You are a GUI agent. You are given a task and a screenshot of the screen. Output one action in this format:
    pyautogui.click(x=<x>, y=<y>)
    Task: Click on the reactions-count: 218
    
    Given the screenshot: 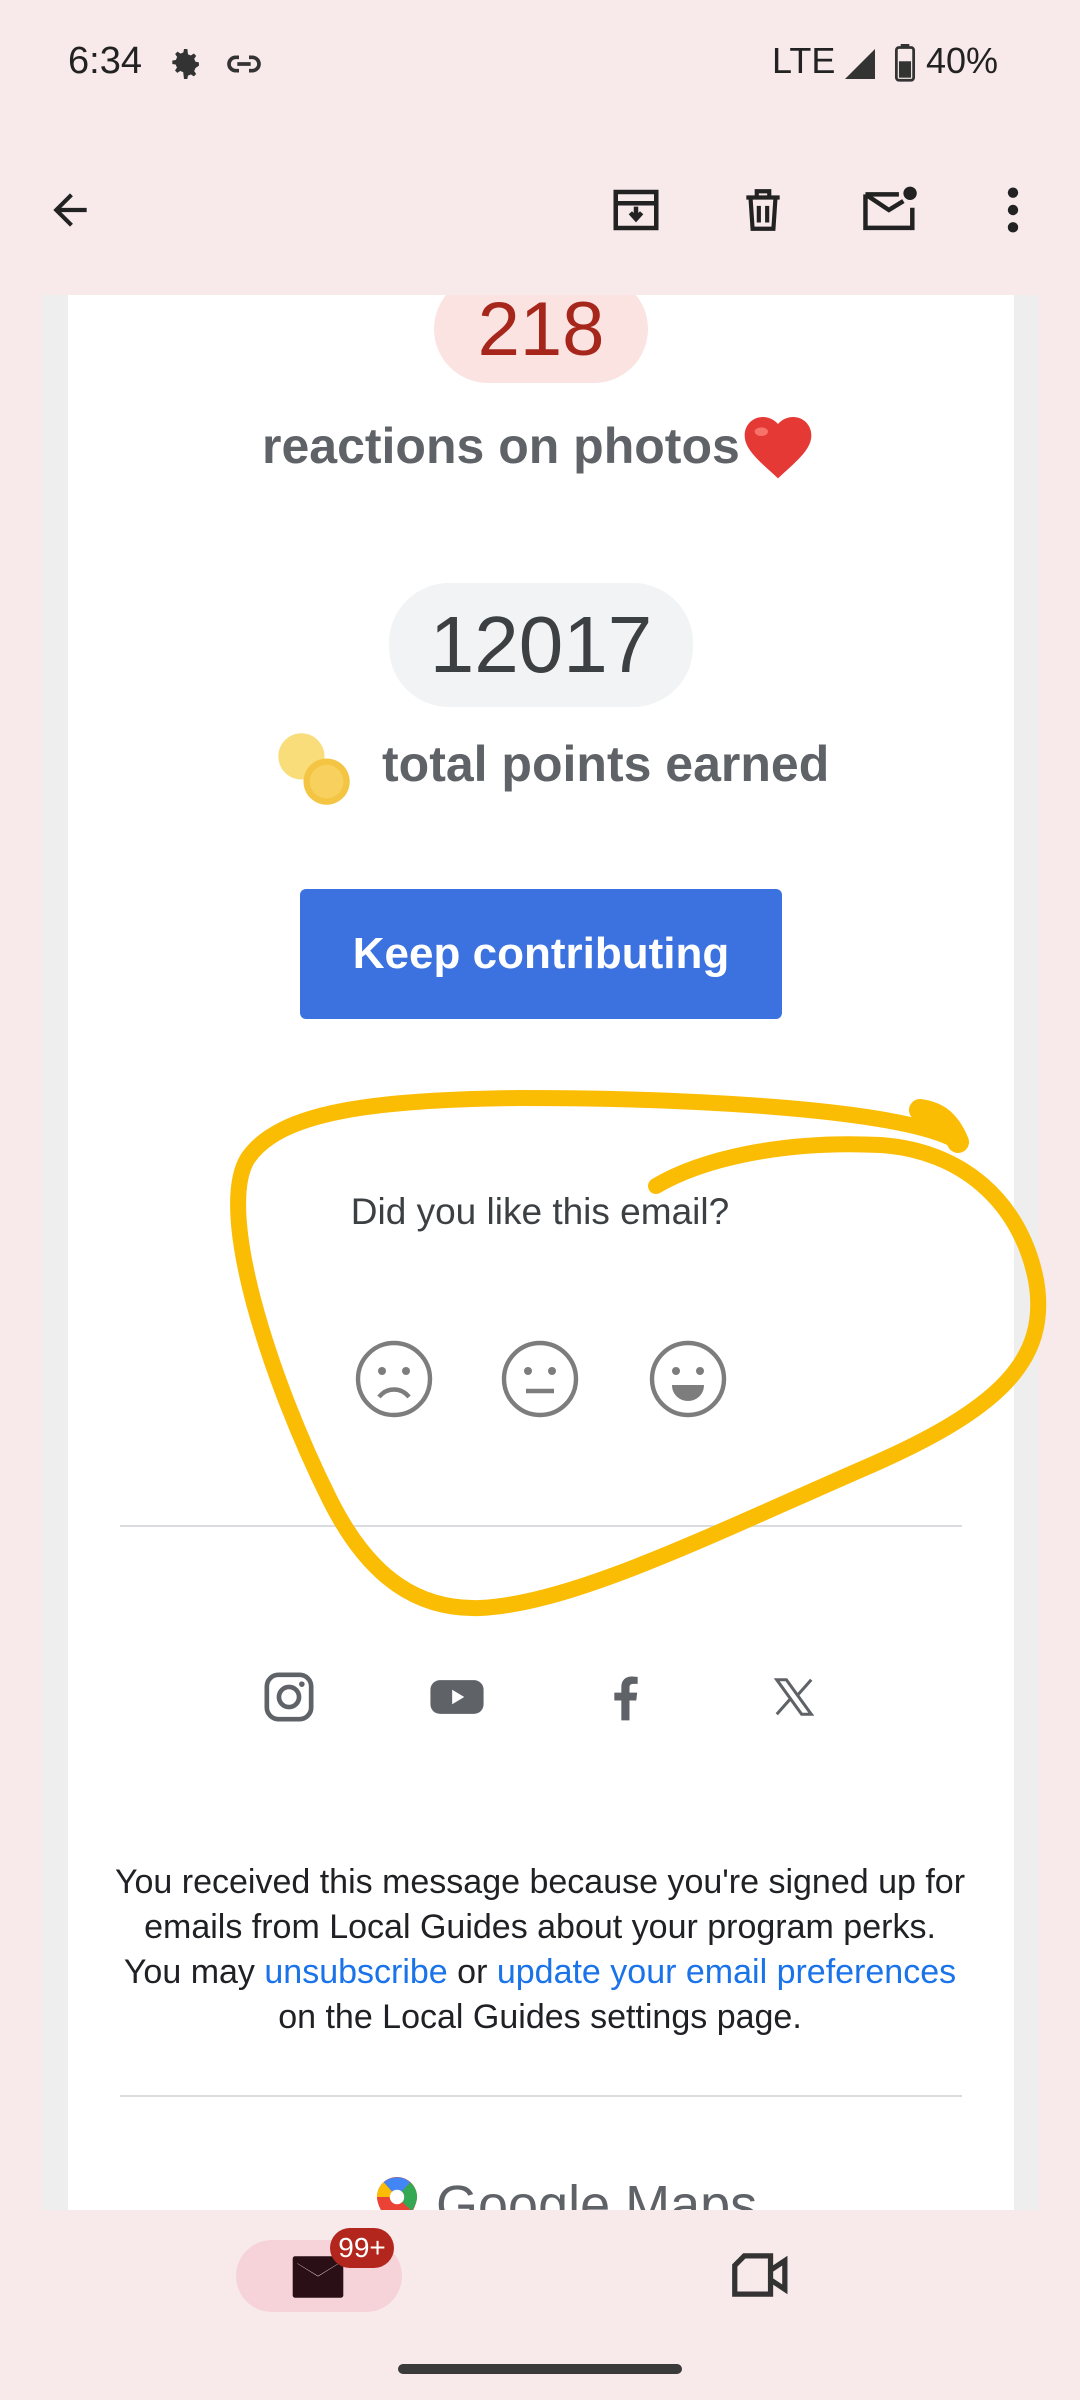 What is the action you would take?
    pyautogui.click(x=541, y=339)
    